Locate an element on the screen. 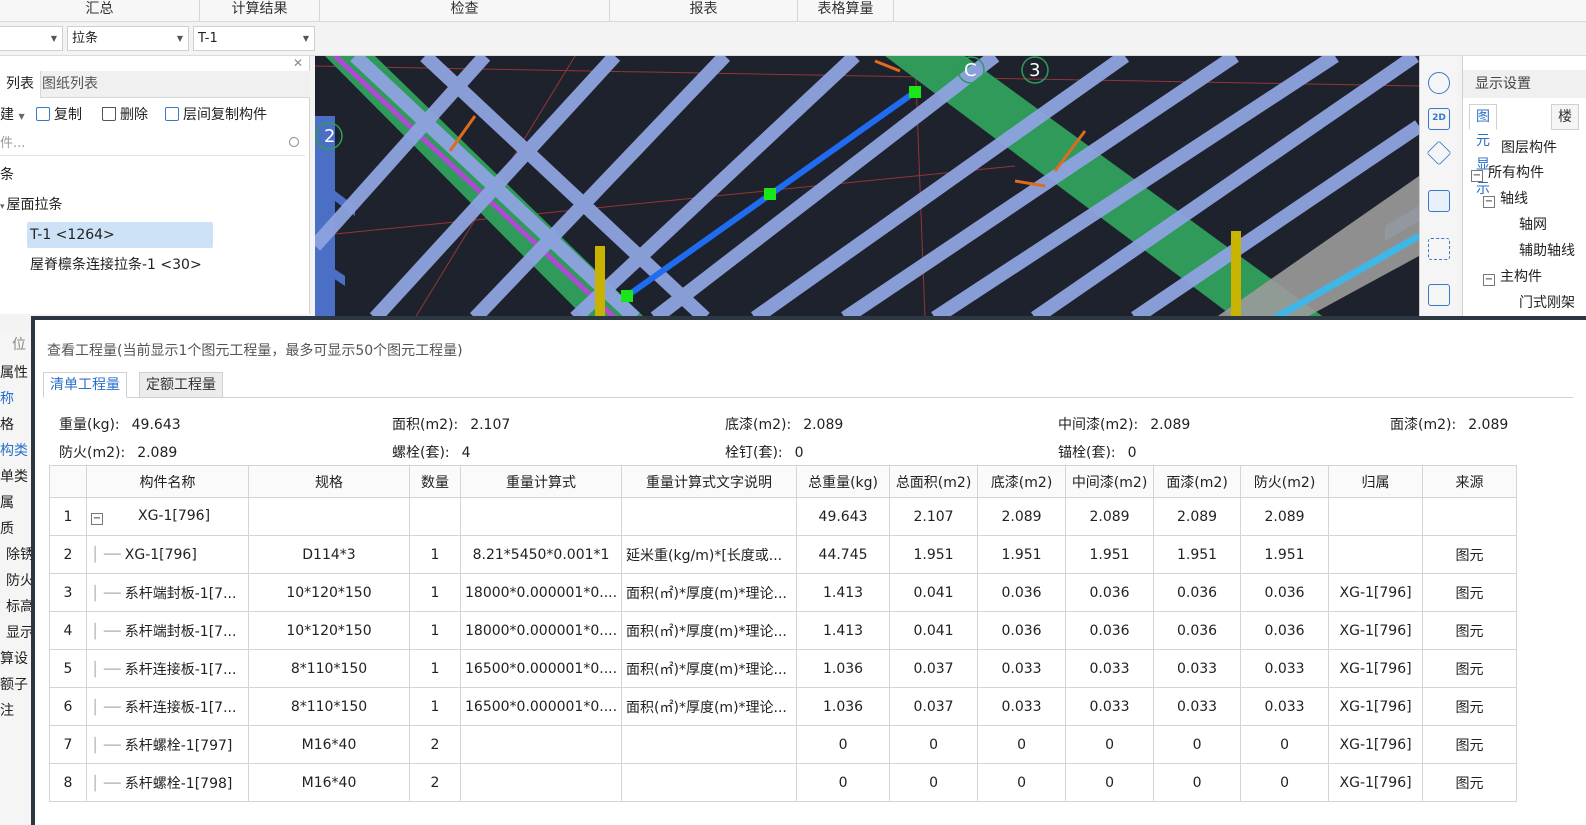 The image size is (1586, 825). fireproof-header: 防火(m2) is located at coordinates (1285, 481).